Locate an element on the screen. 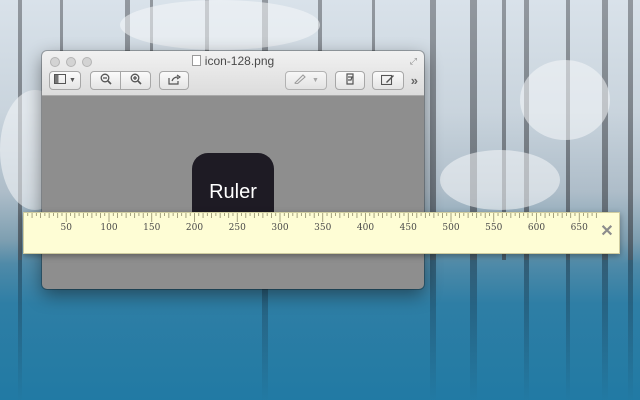 This screenshot has width=640, height=400. window-title: icon-128.png is located at coordinates (239, 61).